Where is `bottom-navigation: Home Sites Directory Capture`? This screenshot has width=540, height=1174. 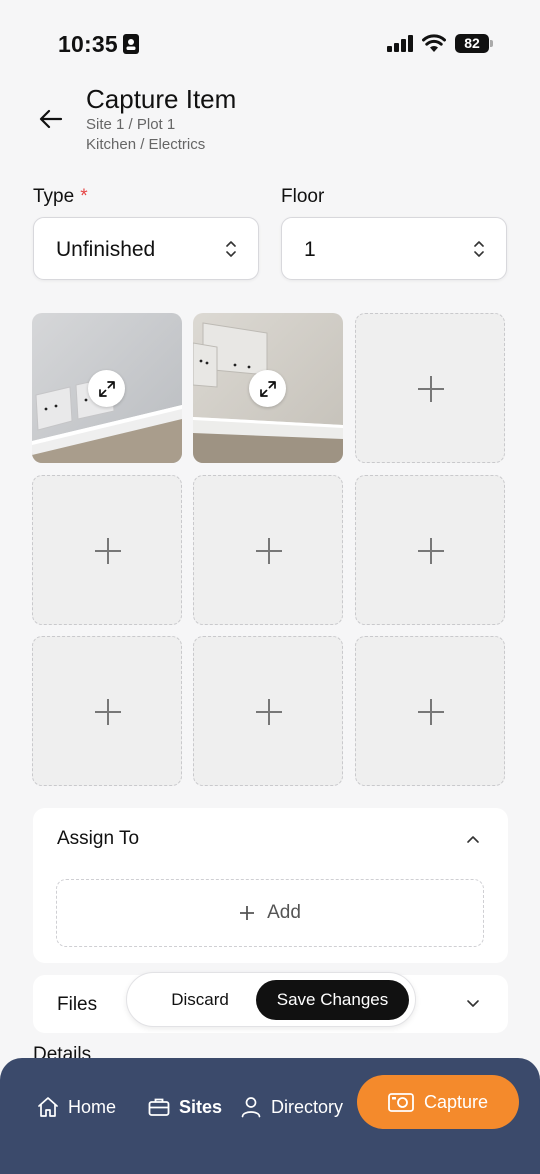
bottom-navigation: Home Sites Directory Capture is located at coordinates (270, 1116).